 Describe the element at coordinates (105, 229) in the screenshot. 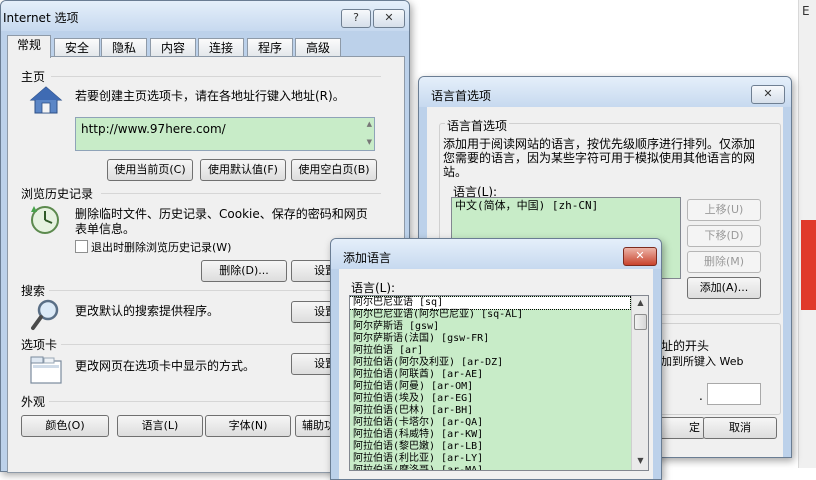

I see `history-description-line2: 表单信息。` at that location.